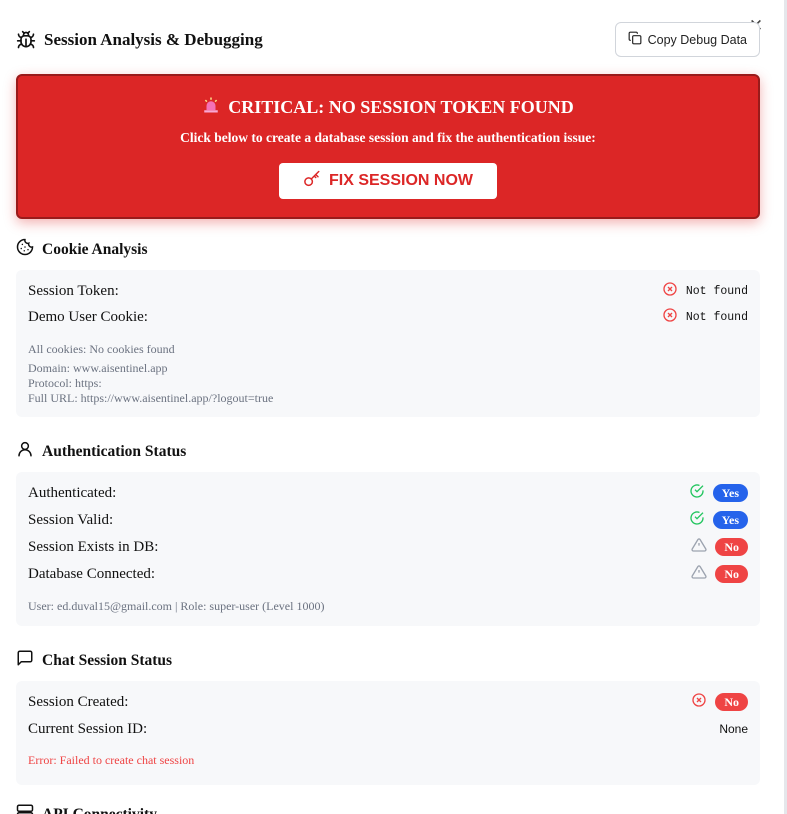 This screenshot has height=814, width=787. I want to click on api-connectivity-heading: API Connectivity, so click(86, 808).